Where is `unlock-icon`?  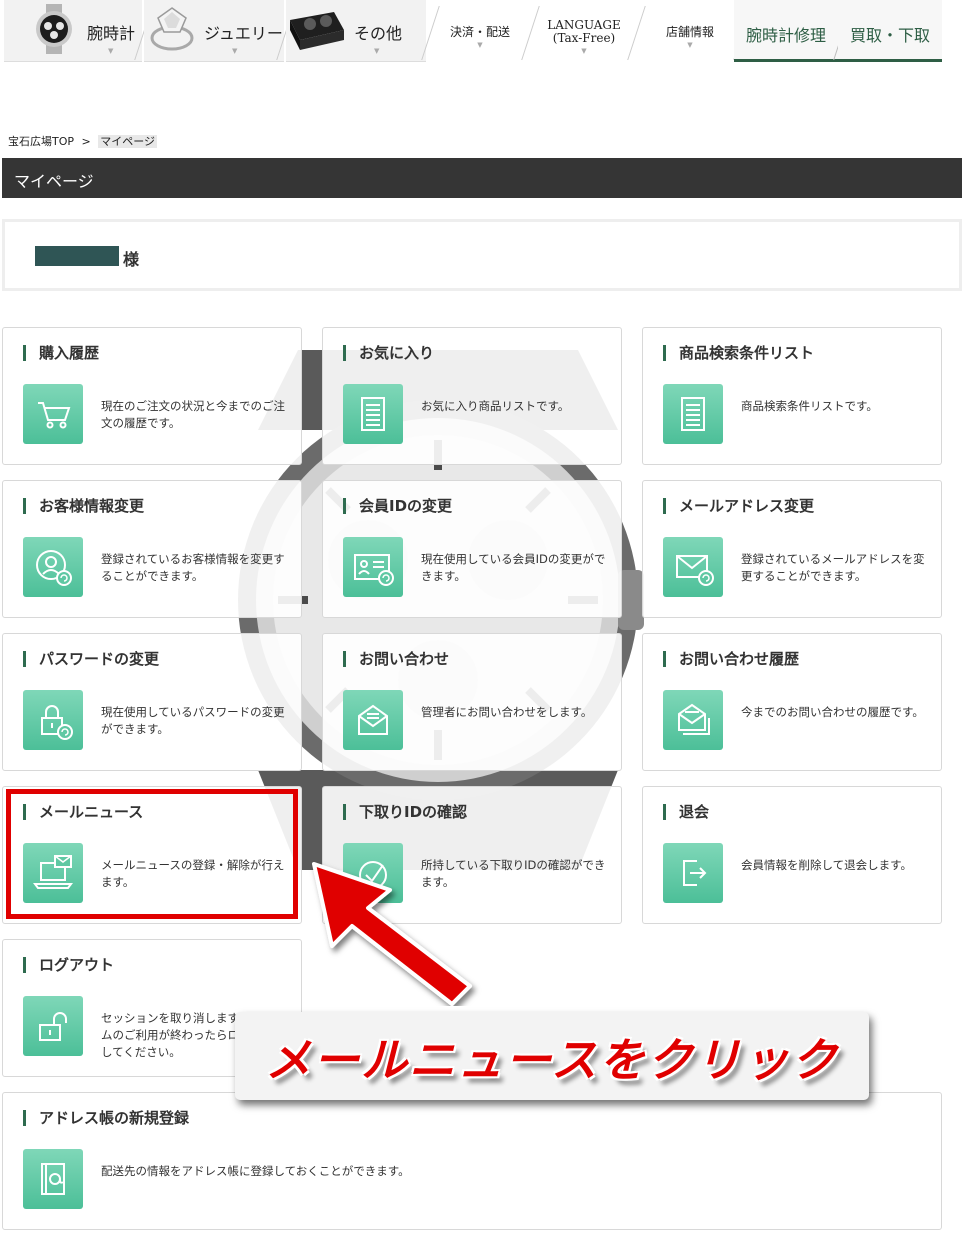 unlock-icon is located at coordinates (53, 1026).